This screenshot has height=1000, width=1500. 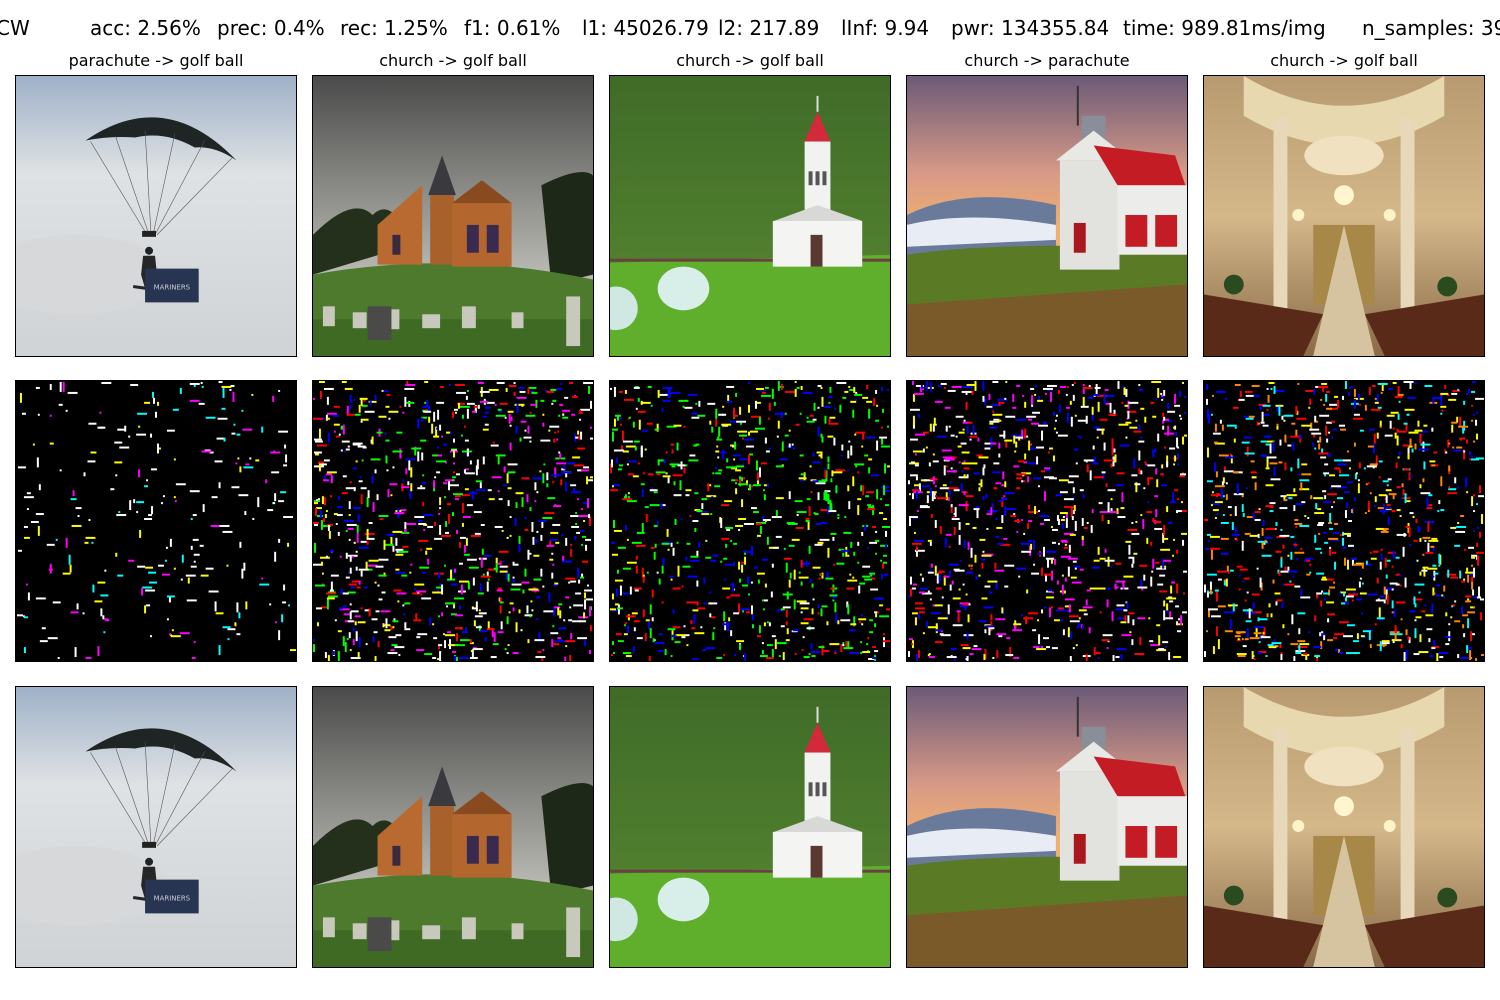 I want to click on adversarial-image-white-chapel, so click(x=750, y=827).